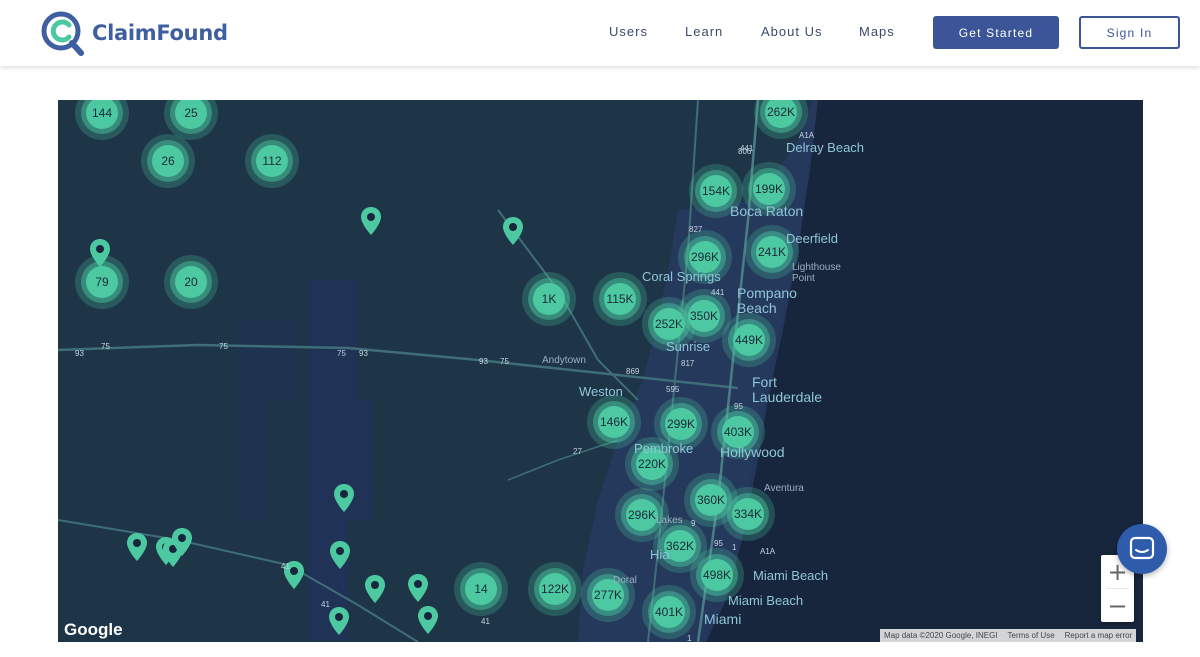 The image size is (1200, 657). What do you see at coordinates (772, 252) in the screenshot?
I see `cluster-count: 241K` at bounding box center [772, 252].